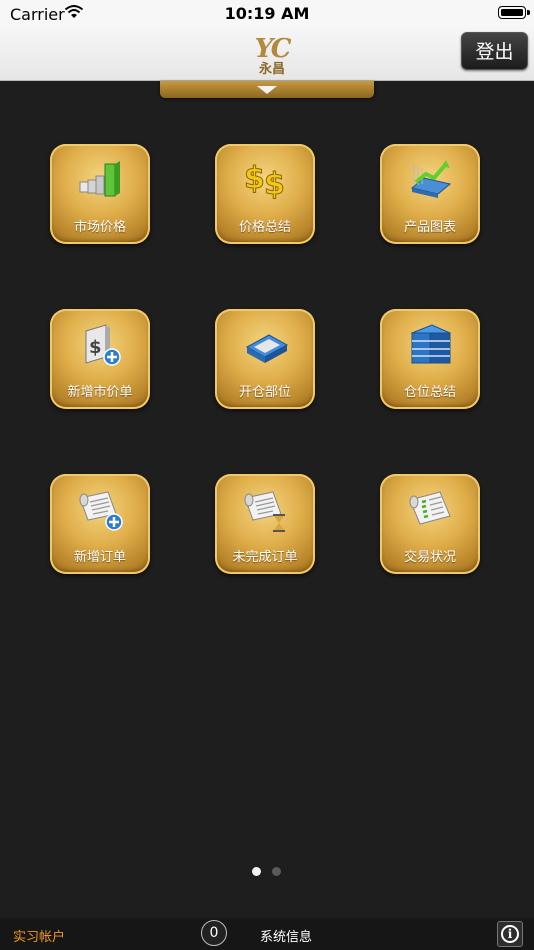  I want to click on chevron-down-icon, so click(267, 90).